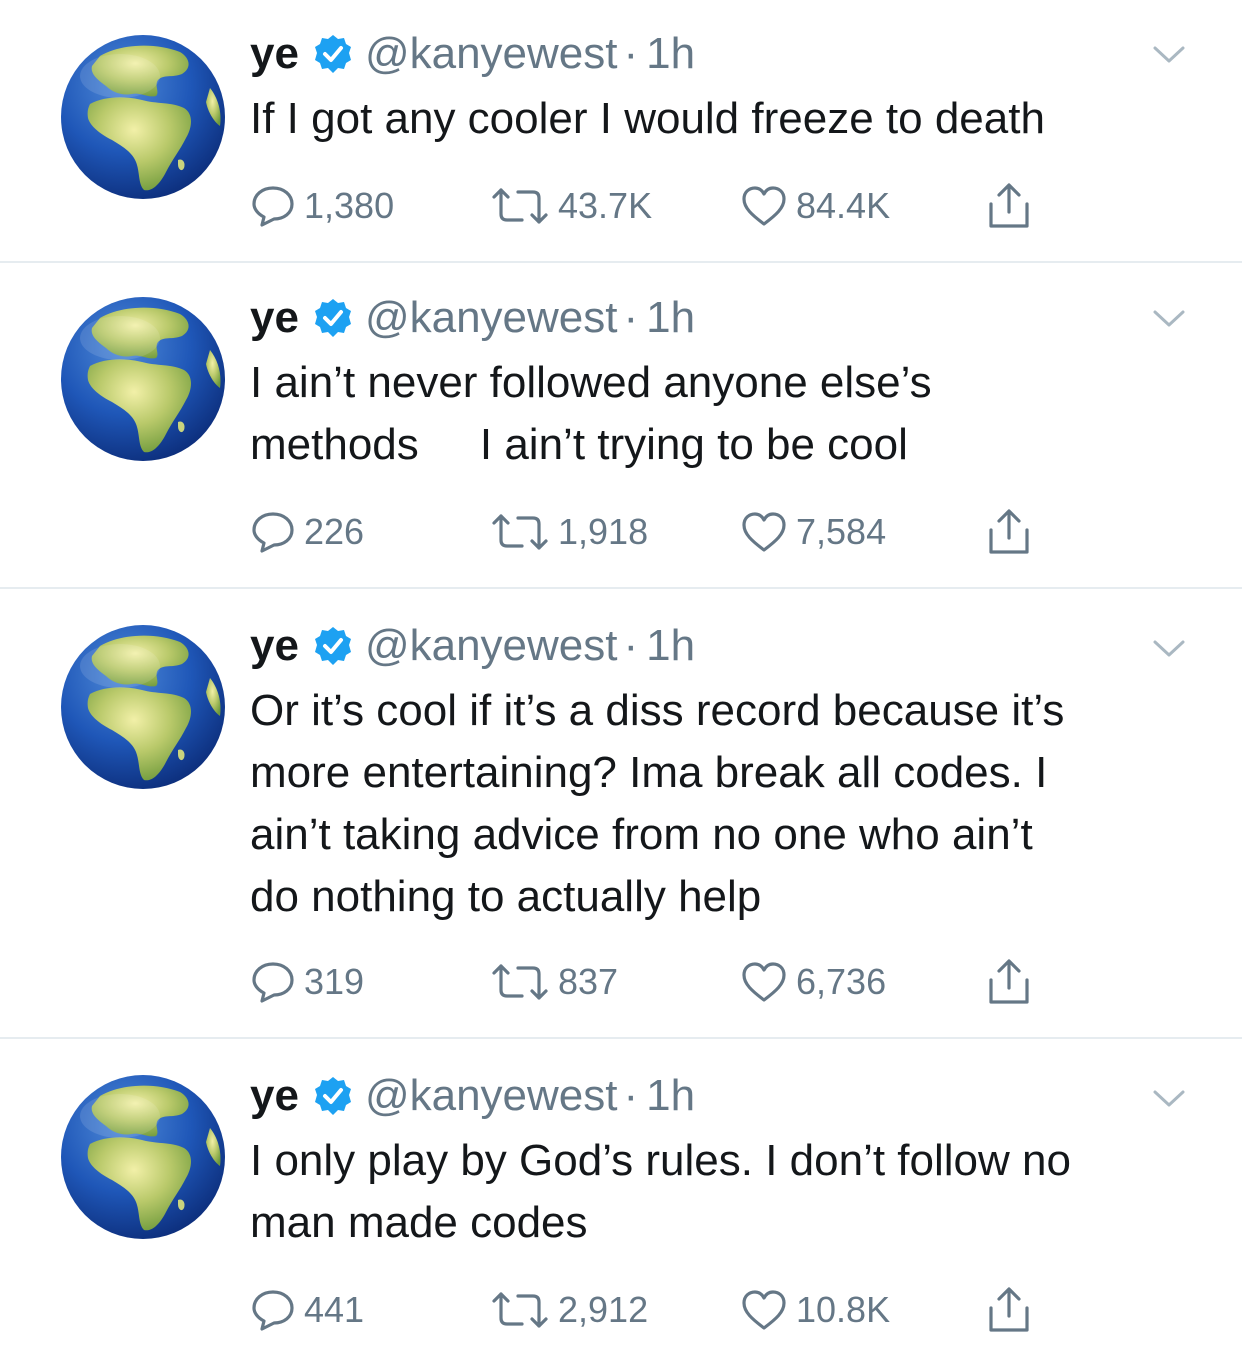  I want to click on reply-button: 441, so click(307, 1310).